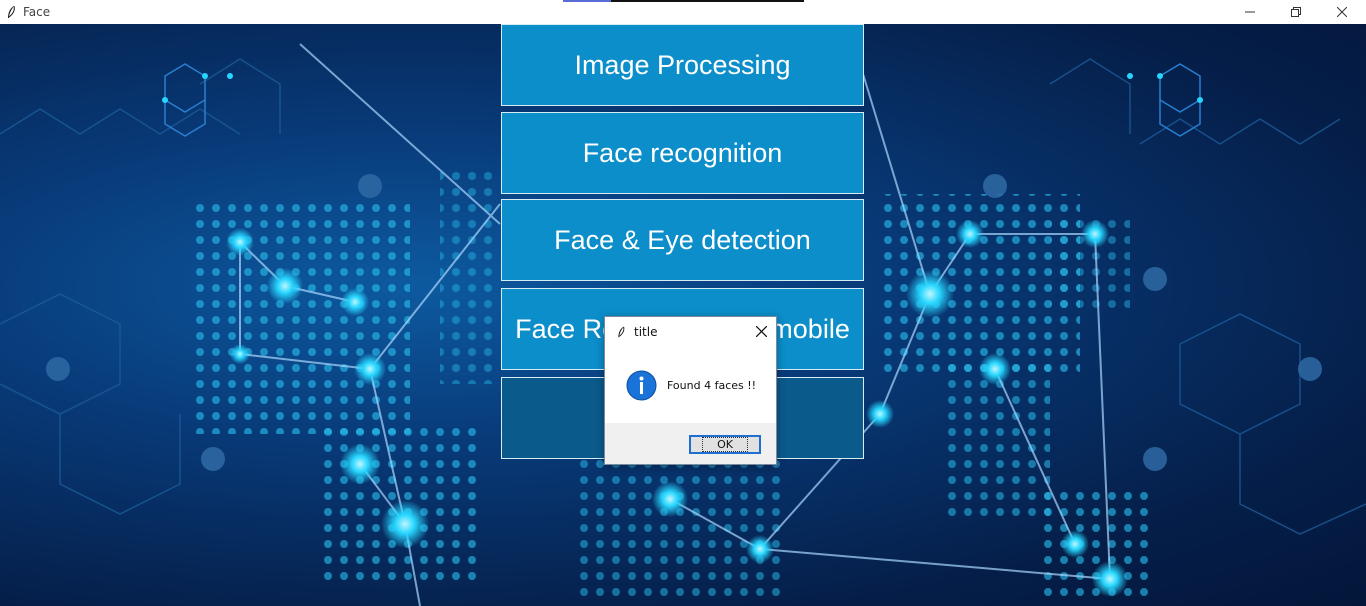 The width and height of the screenshot is (1366, 606). I want to click on face-eye-detection-label: Face & Eye detection, so click(682, 239).